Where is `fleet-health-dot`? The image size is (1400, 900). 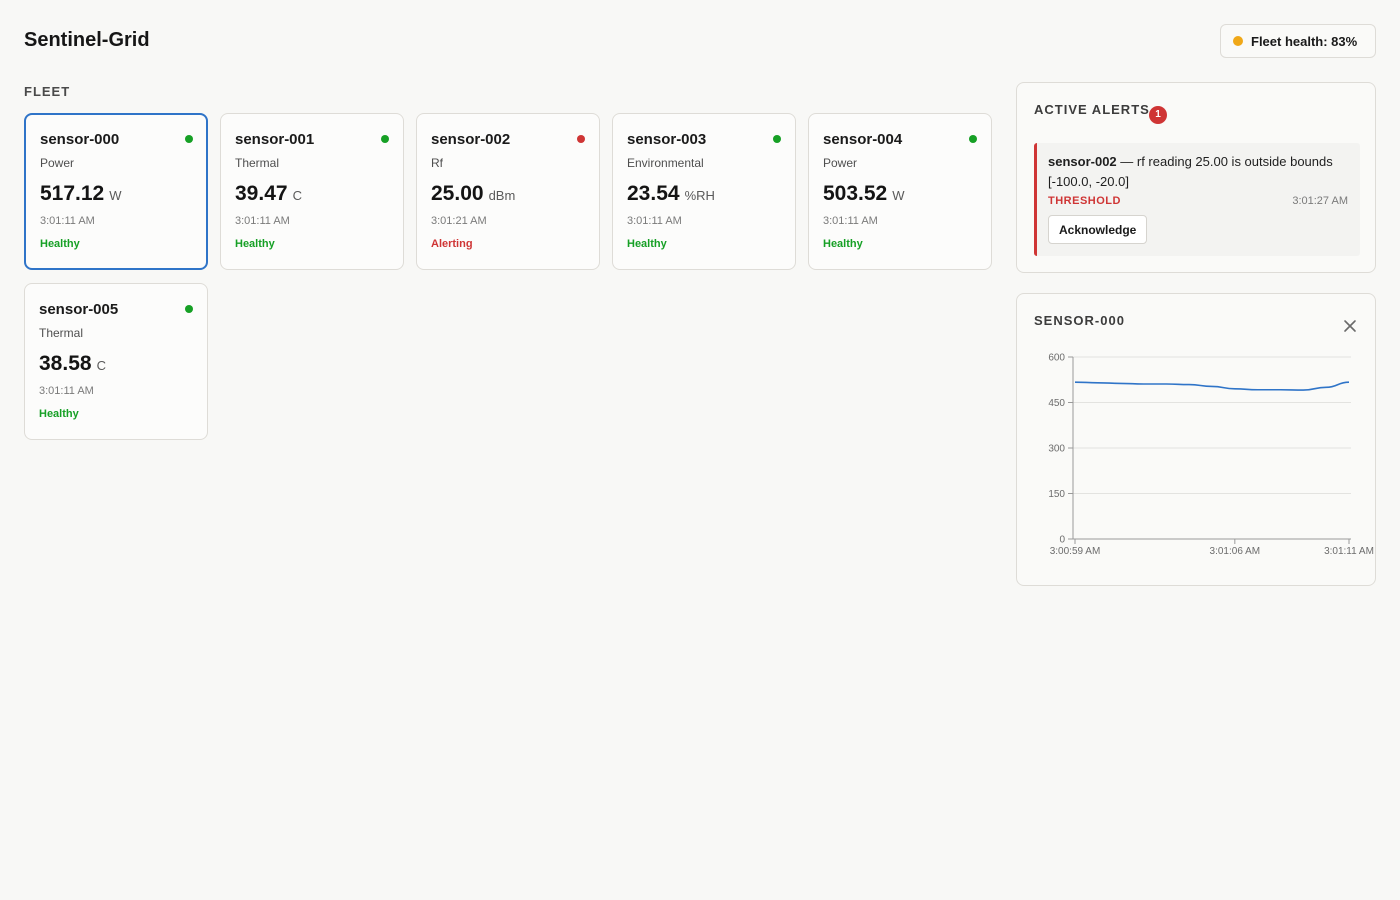 fleet-health-dot is located at coordinates (1238, 41).